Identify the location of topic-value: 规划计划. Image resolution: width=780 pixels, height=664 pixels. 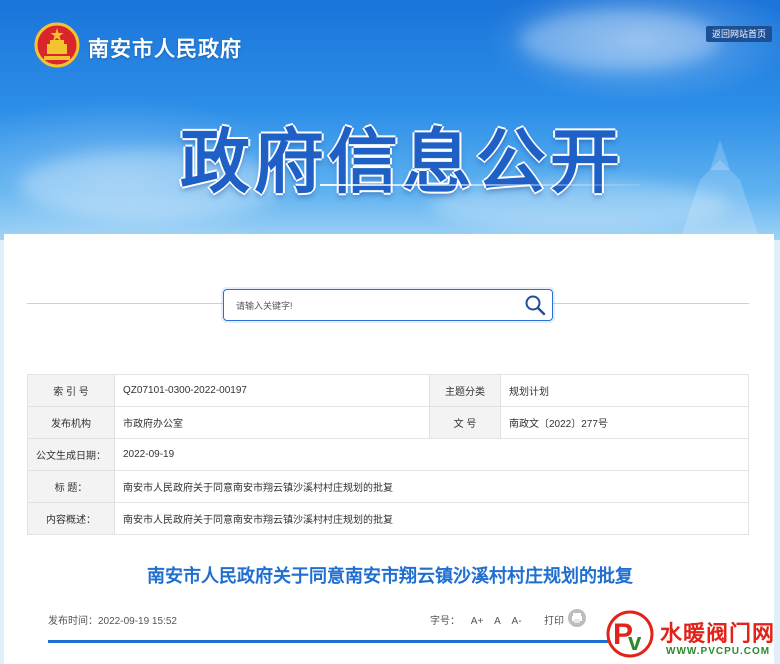
(624, 390).